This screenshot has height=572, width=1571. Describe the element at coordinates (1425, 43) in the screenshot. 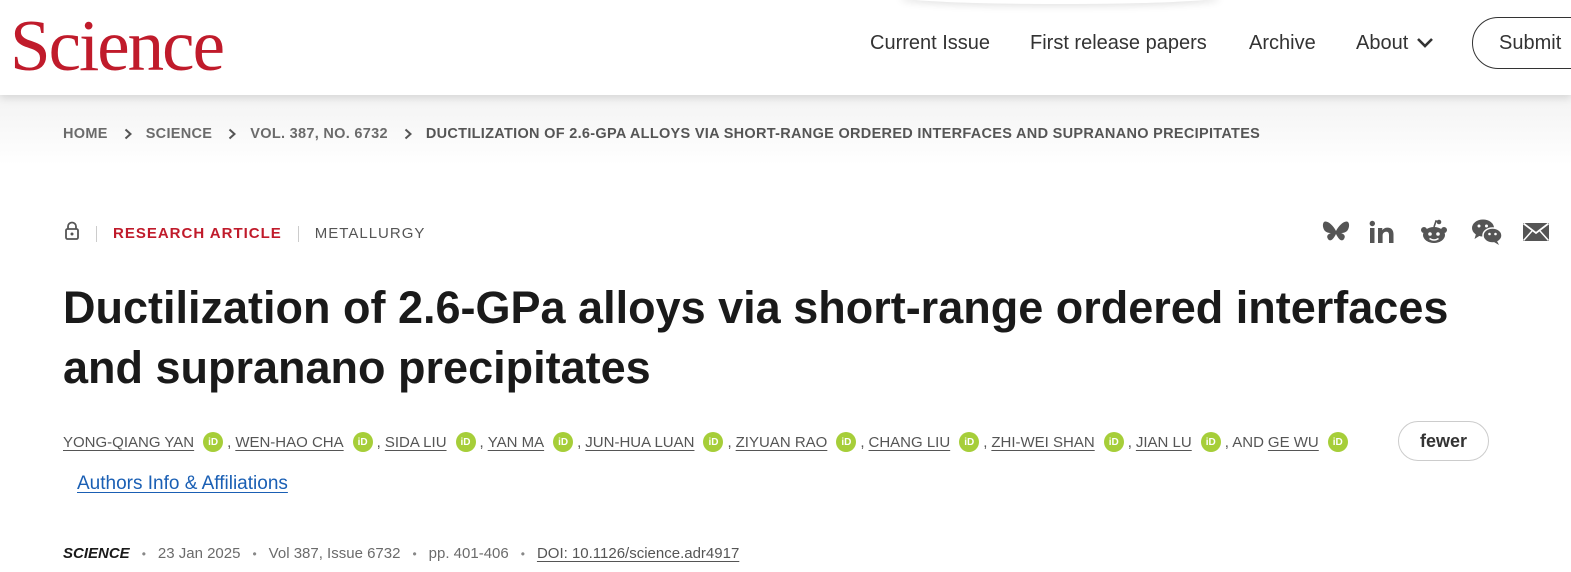

I see `chevron-down-icon` at that location.